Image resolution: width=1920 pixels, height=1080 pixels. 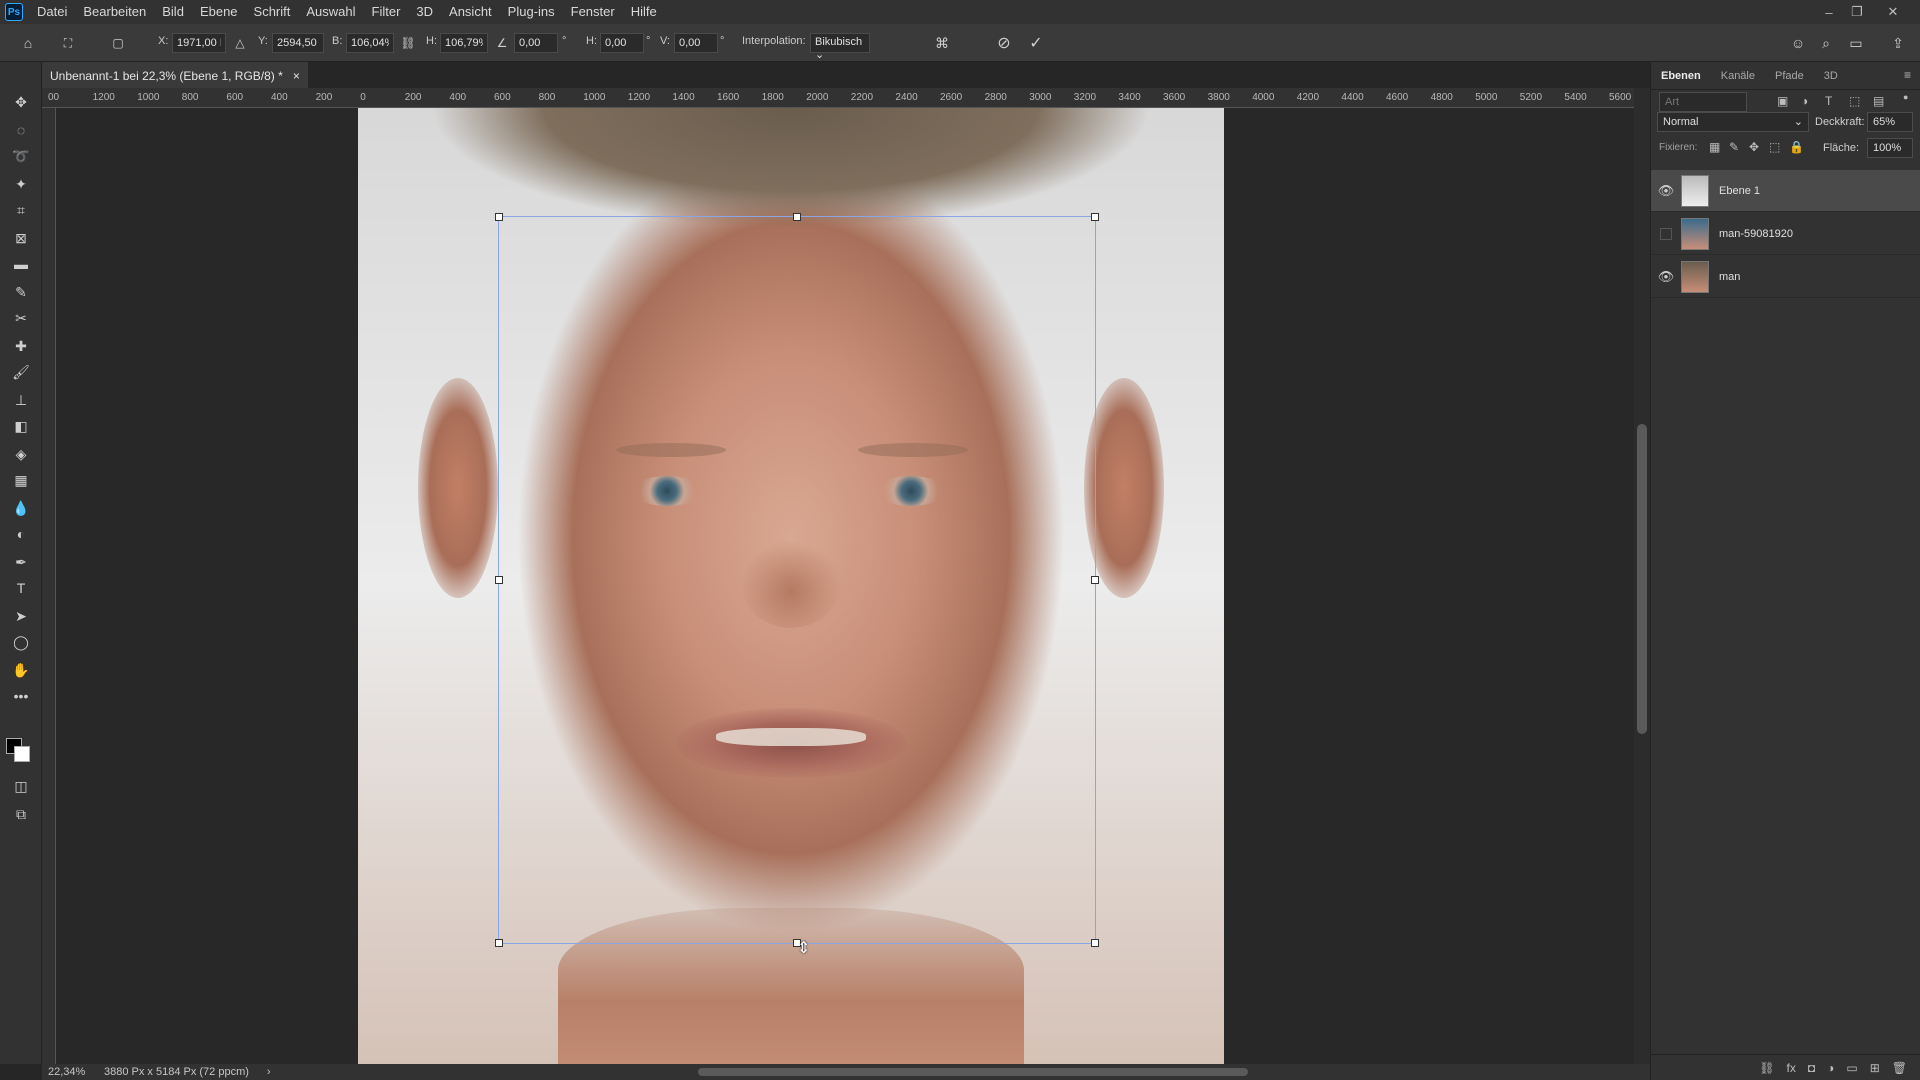 I want to click on pen-tool-icon: ✒, so click(x=21, y=562).